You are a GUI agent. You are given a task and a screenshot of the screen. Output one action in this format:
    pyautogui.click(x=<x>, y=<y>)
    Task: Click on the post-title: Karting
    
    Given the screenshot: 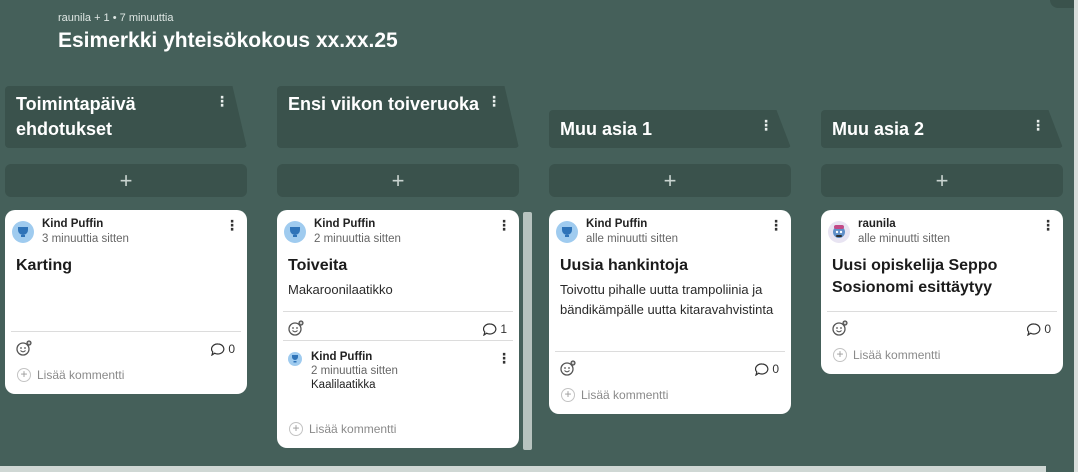 What is the action you would take?
    pyautogui.click(x=44, y=265)
    